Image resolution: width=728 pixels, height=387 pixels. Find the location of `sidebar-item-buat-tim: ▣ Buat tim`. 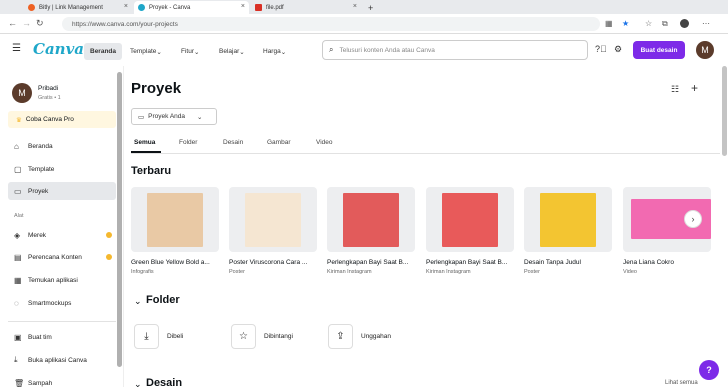

sidebar-item-buat-tim: ▣ Buat tim is located at coordinates (62, 337).